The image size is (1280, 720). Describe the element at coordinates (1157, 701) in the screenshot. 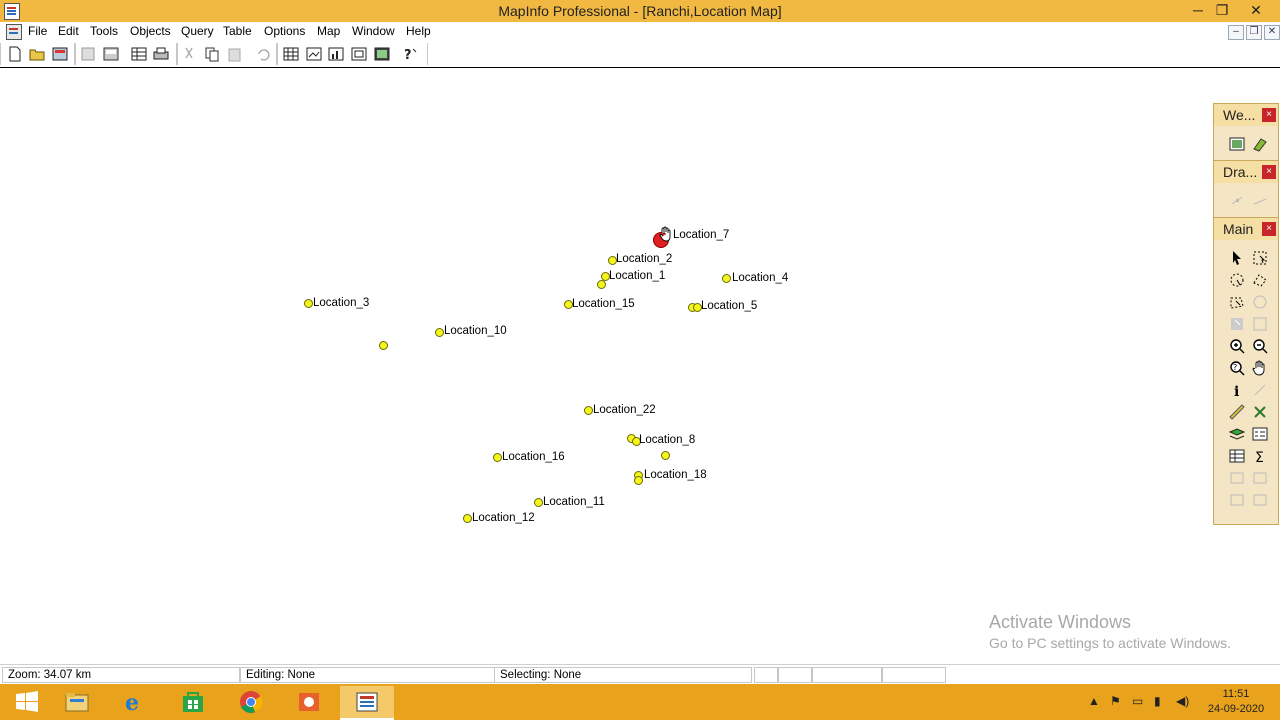

I see `tray-network-icon: ▮` at that location.